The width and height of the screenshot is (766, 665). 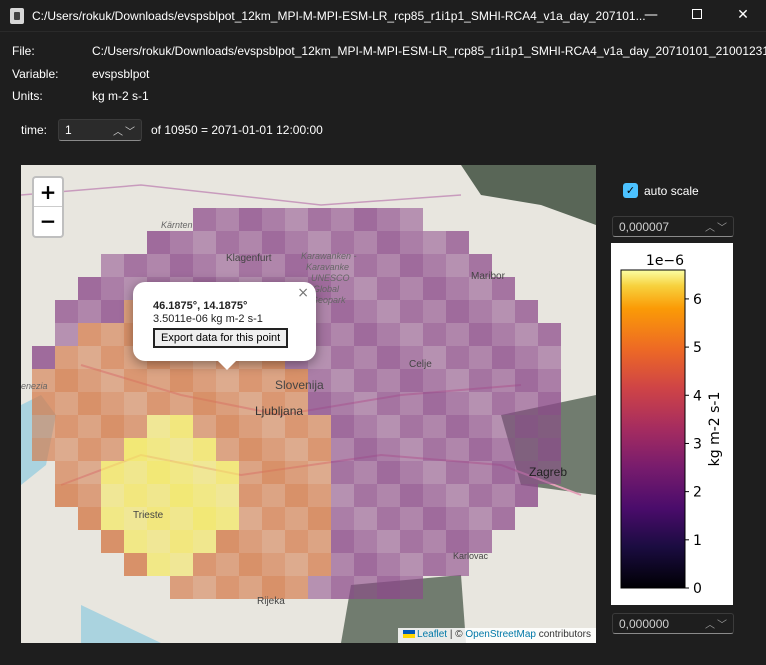 I want to click on max-value: 0,000007, so click(x=644, y=227).